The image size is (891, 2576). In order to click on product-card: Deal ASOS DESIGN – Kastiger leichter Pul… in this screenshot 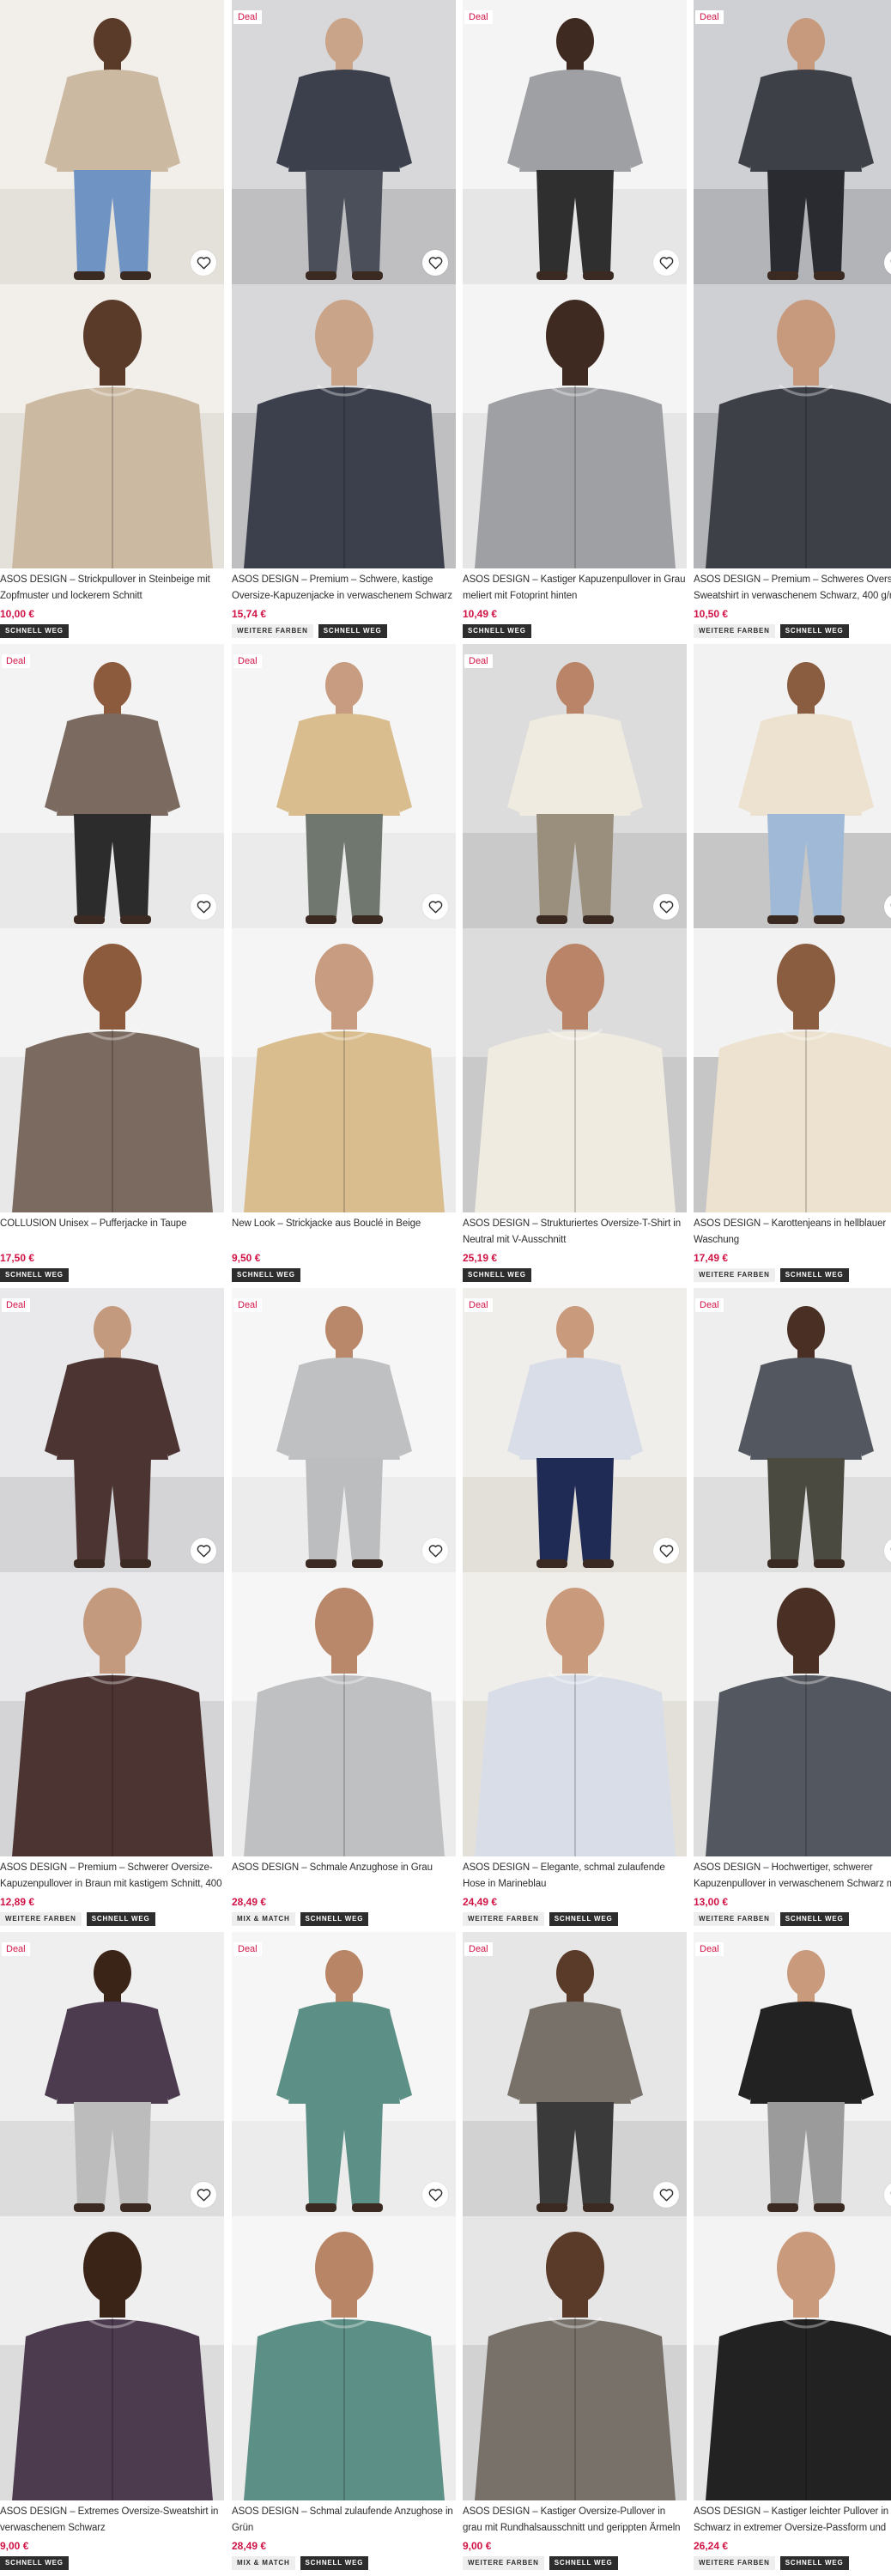, I will do `click(793, 2254)`.